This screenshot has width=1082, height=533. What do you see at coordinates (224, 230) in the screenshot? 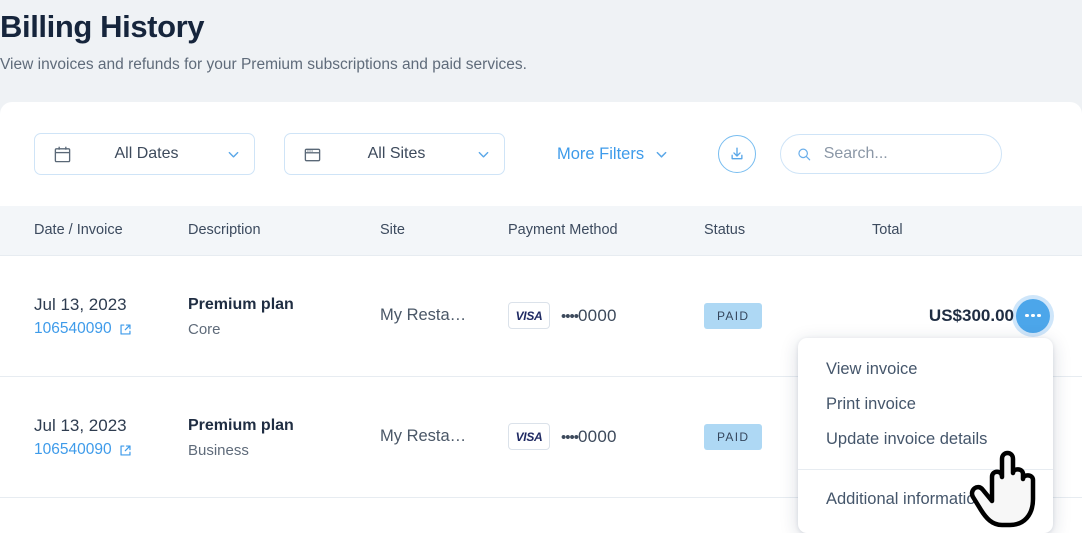
I see `column-header-description: Description` at bounding box center [224, 230].